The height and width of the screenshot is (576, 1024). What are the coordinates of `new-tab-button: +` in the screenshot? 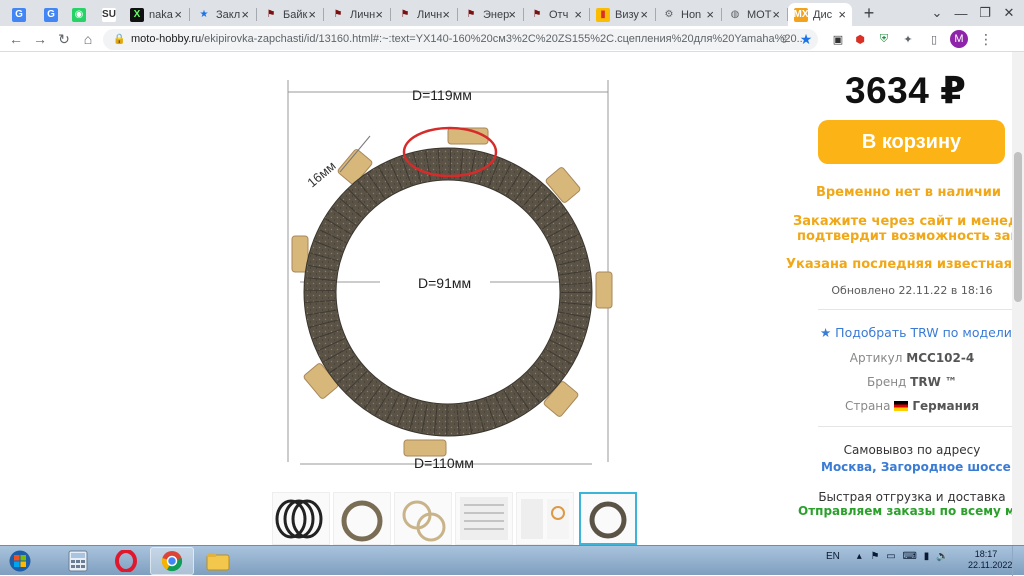 It's located at (869, 13).